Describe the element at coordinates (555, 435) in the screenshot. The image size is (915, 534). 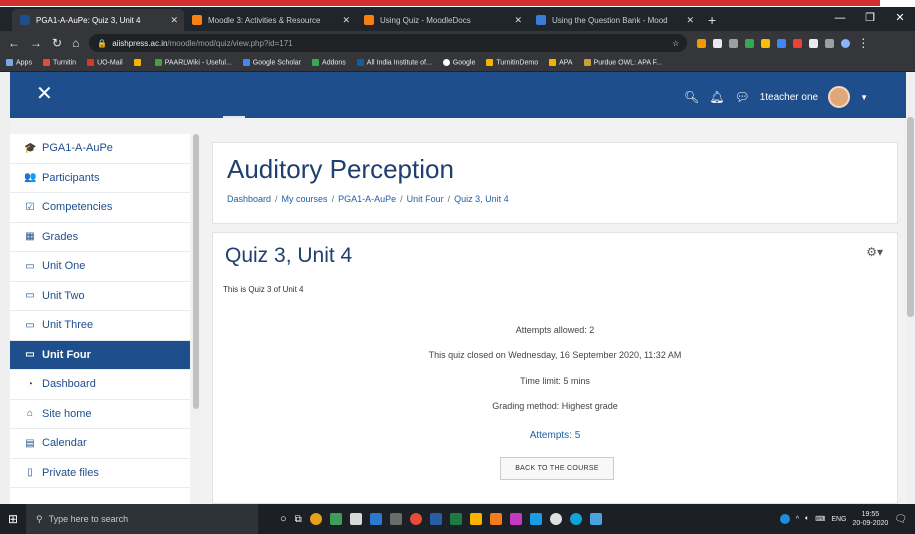
I see `attempts-link: Attempts: 5` at that location.